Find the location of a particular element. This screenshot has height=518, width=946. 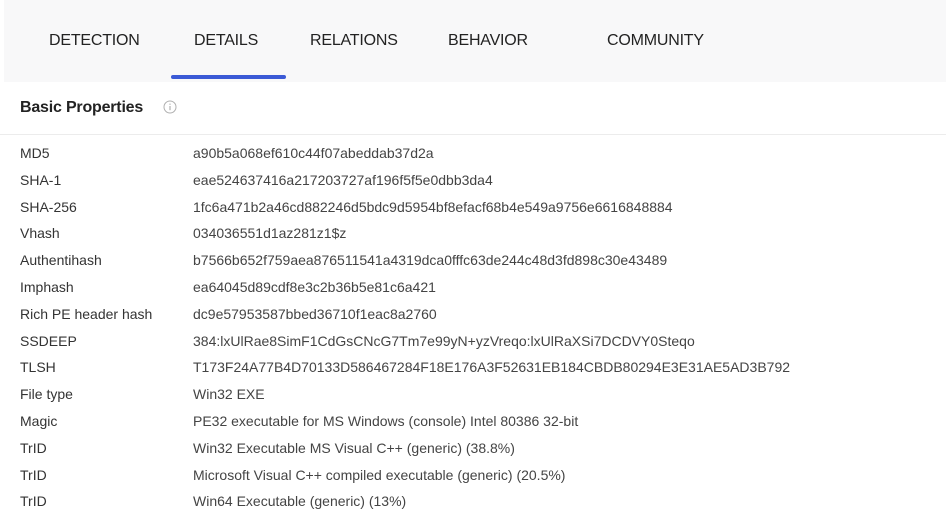

tab-relations: RELATIONS is located at coordinates (354, 41).